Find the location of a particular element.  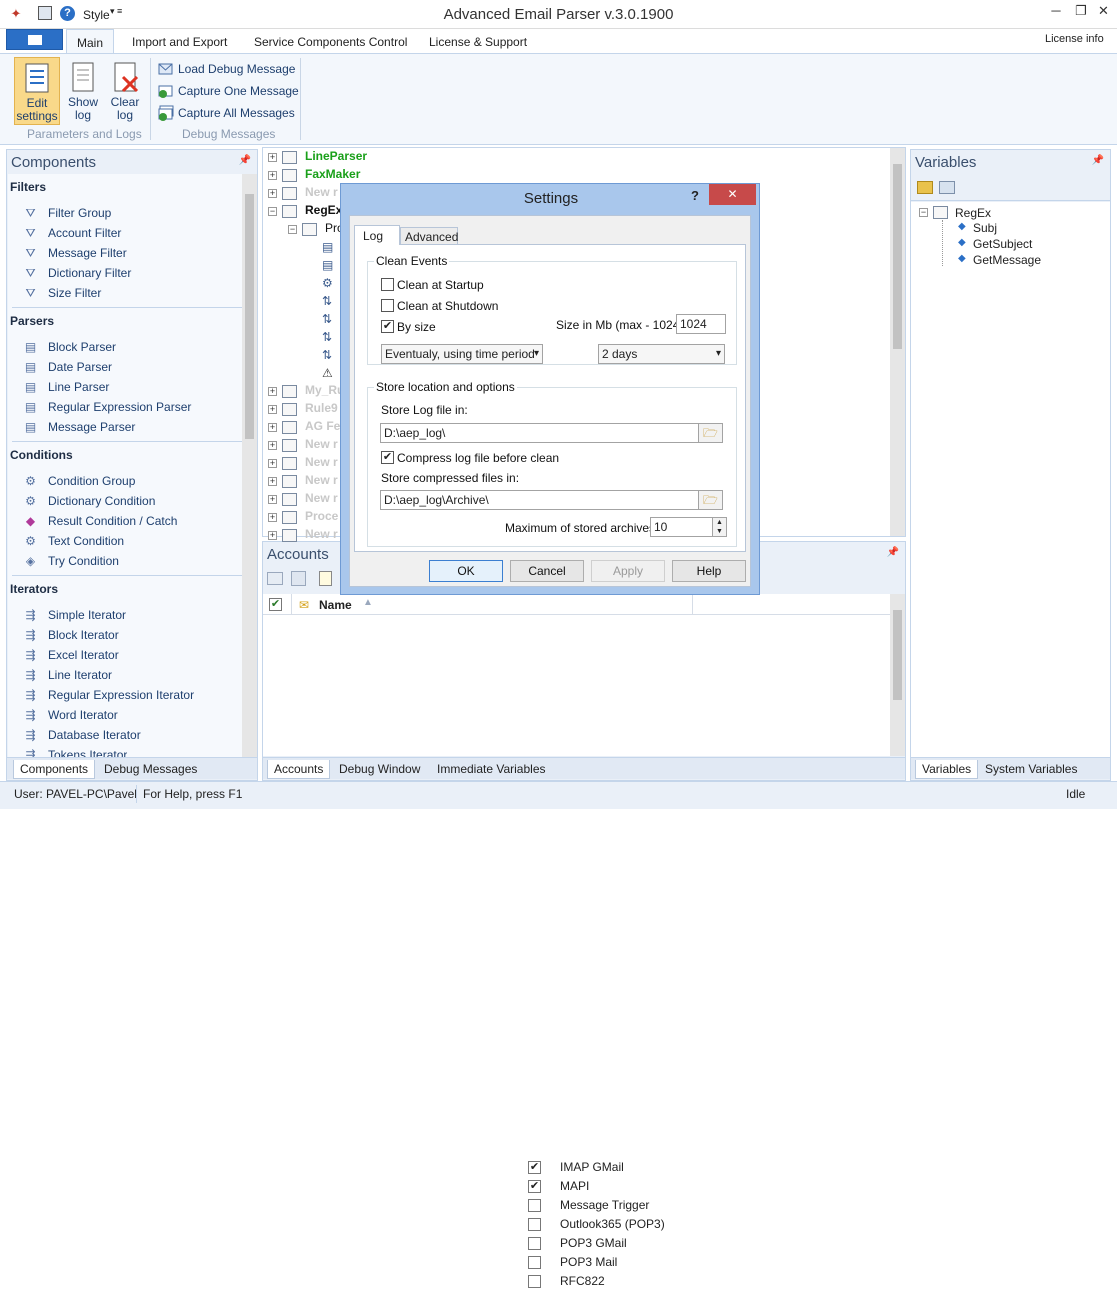

list-item-account-filter: ⛛ Account Filter is located at coordinates (71, 233).